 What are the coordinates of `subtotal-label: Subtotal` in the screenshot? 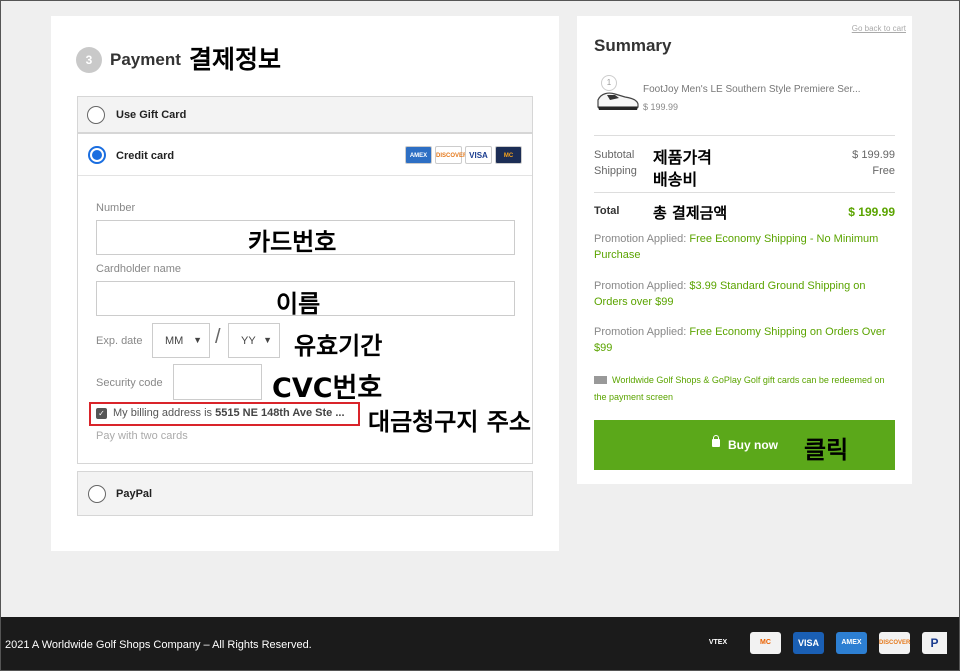 It's located at (614, 155).